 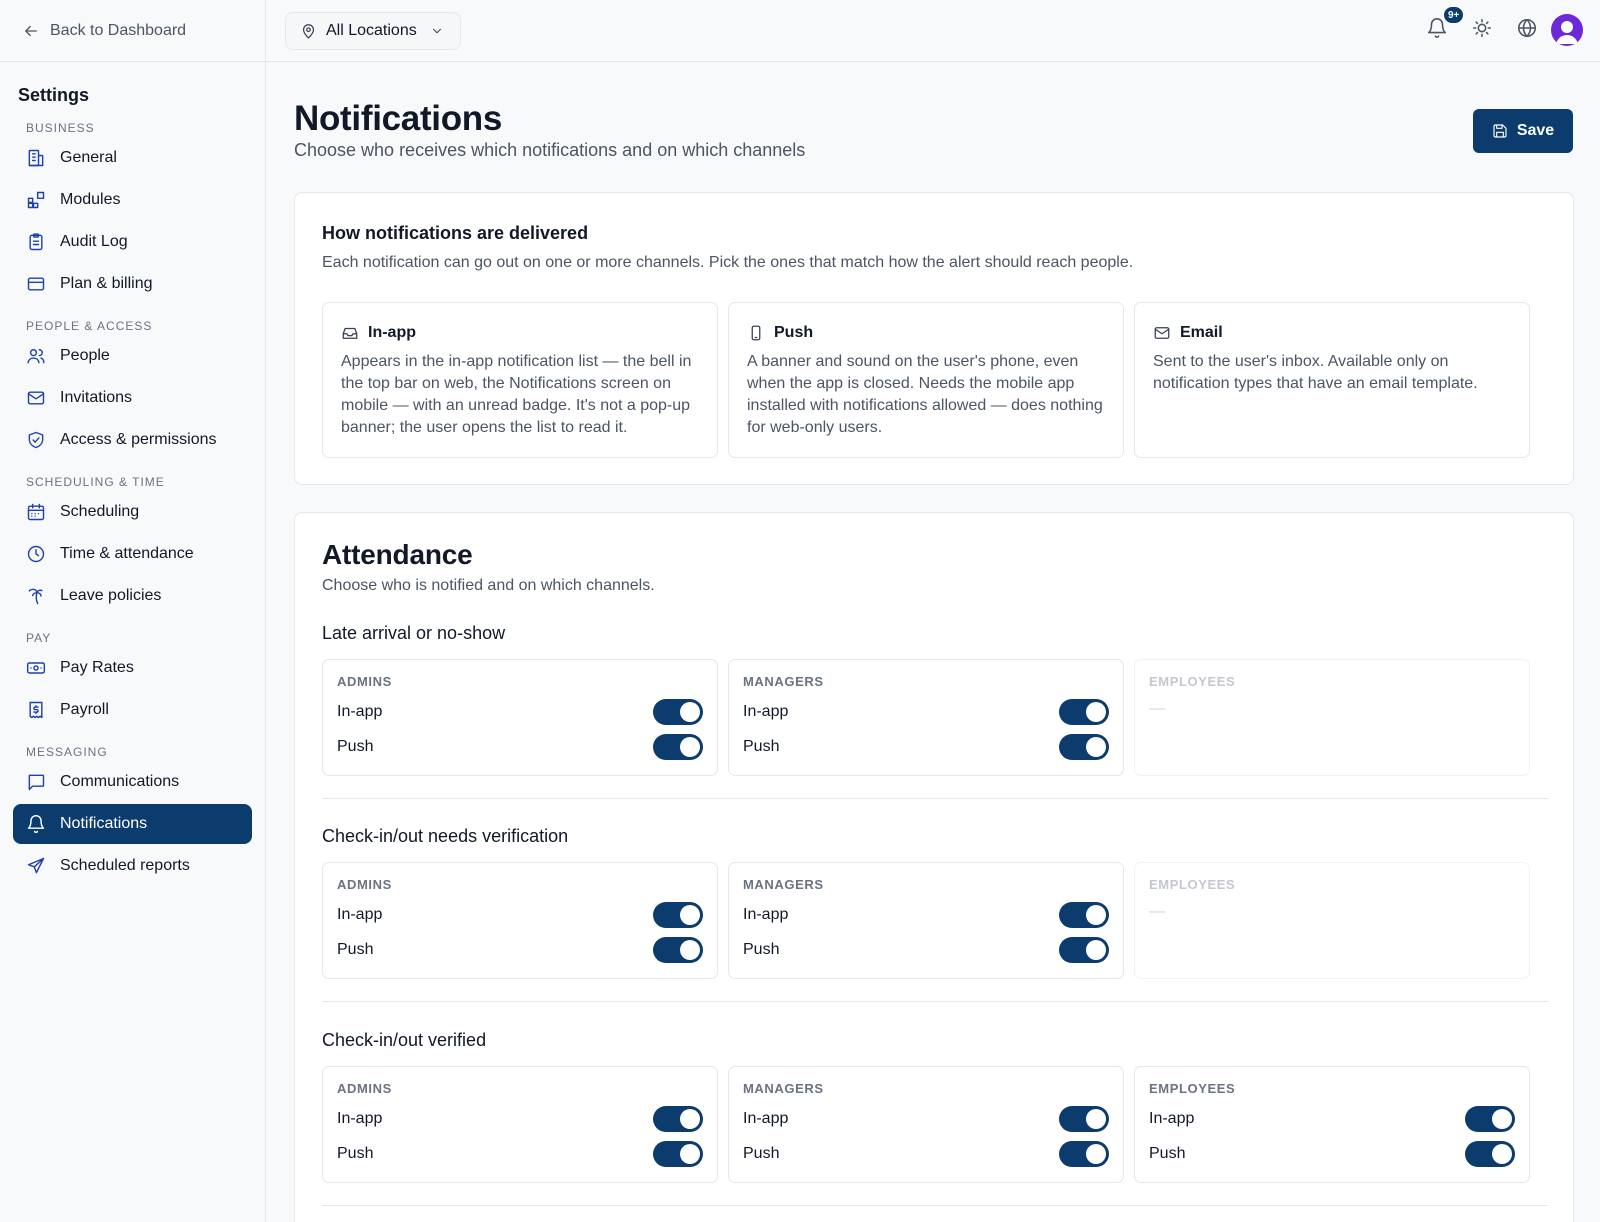 What do you see at coordinates (104, 823) in the screenshot?
I see `sidebar-item-label: Notifications` at bounding box center [104, 823].